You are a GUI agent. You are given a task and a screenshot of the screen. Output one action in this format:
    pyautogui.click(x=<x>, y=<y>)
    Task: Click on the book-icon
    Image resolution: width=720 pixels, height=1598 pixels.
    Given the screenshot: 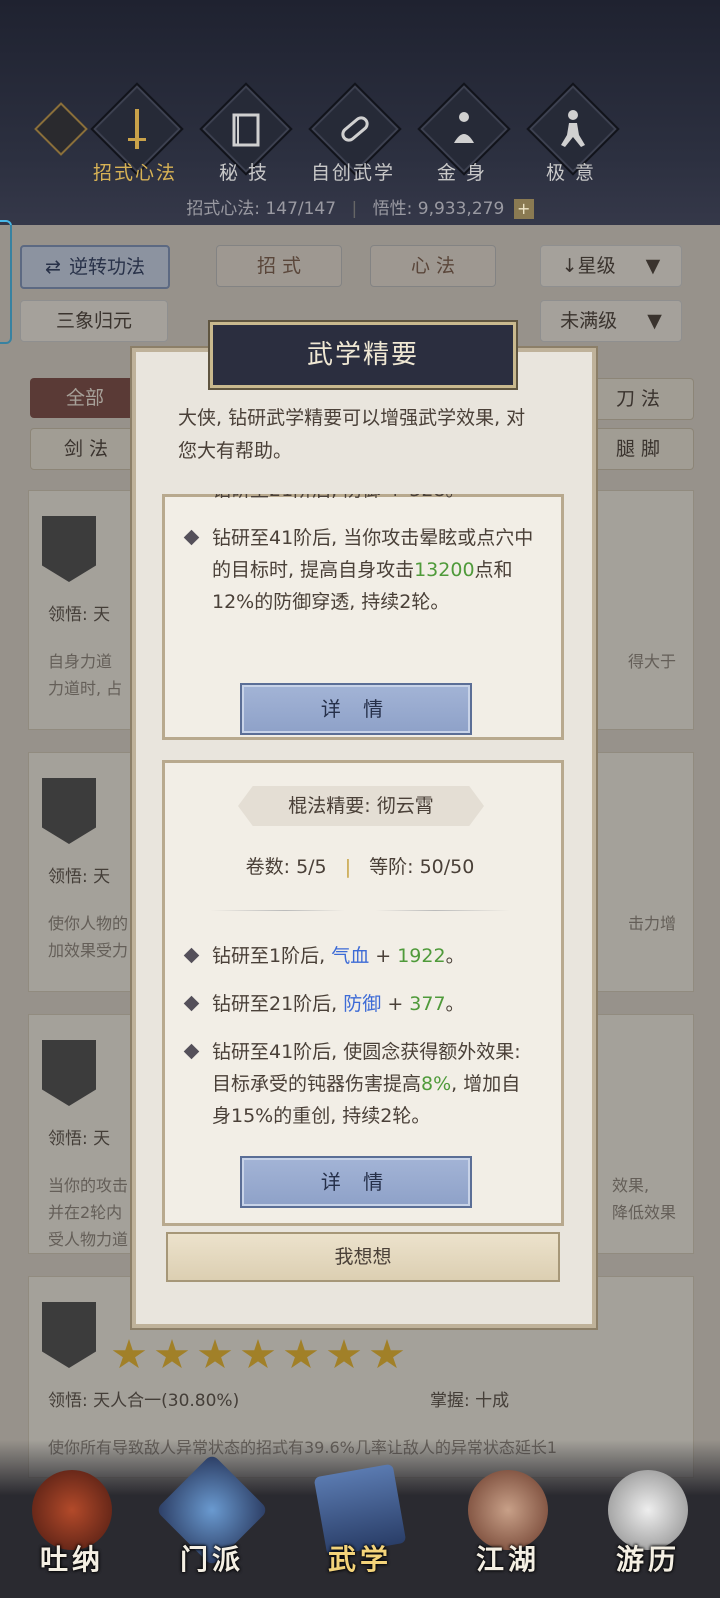 What is the action you would take?
    pyautogui.click(x=246, y=130)
    